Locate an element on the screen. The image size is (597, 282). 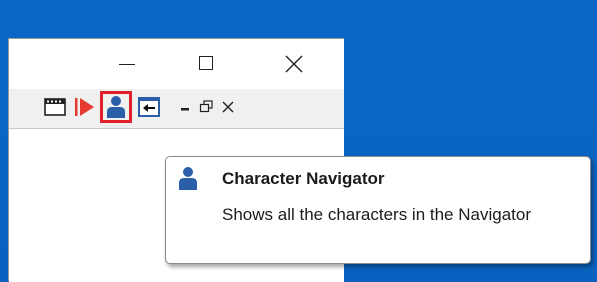
dock-close-button is located at coordinates (232, 107).